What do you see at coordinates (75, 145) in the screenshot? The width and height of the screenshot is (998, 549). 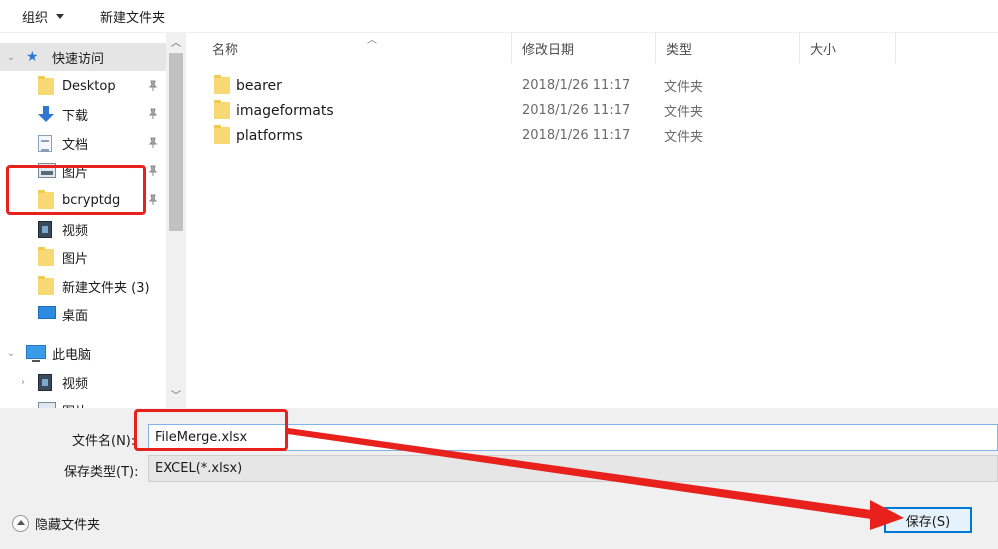 I see `nav-label: 文档` at bounding box center [75, 145].